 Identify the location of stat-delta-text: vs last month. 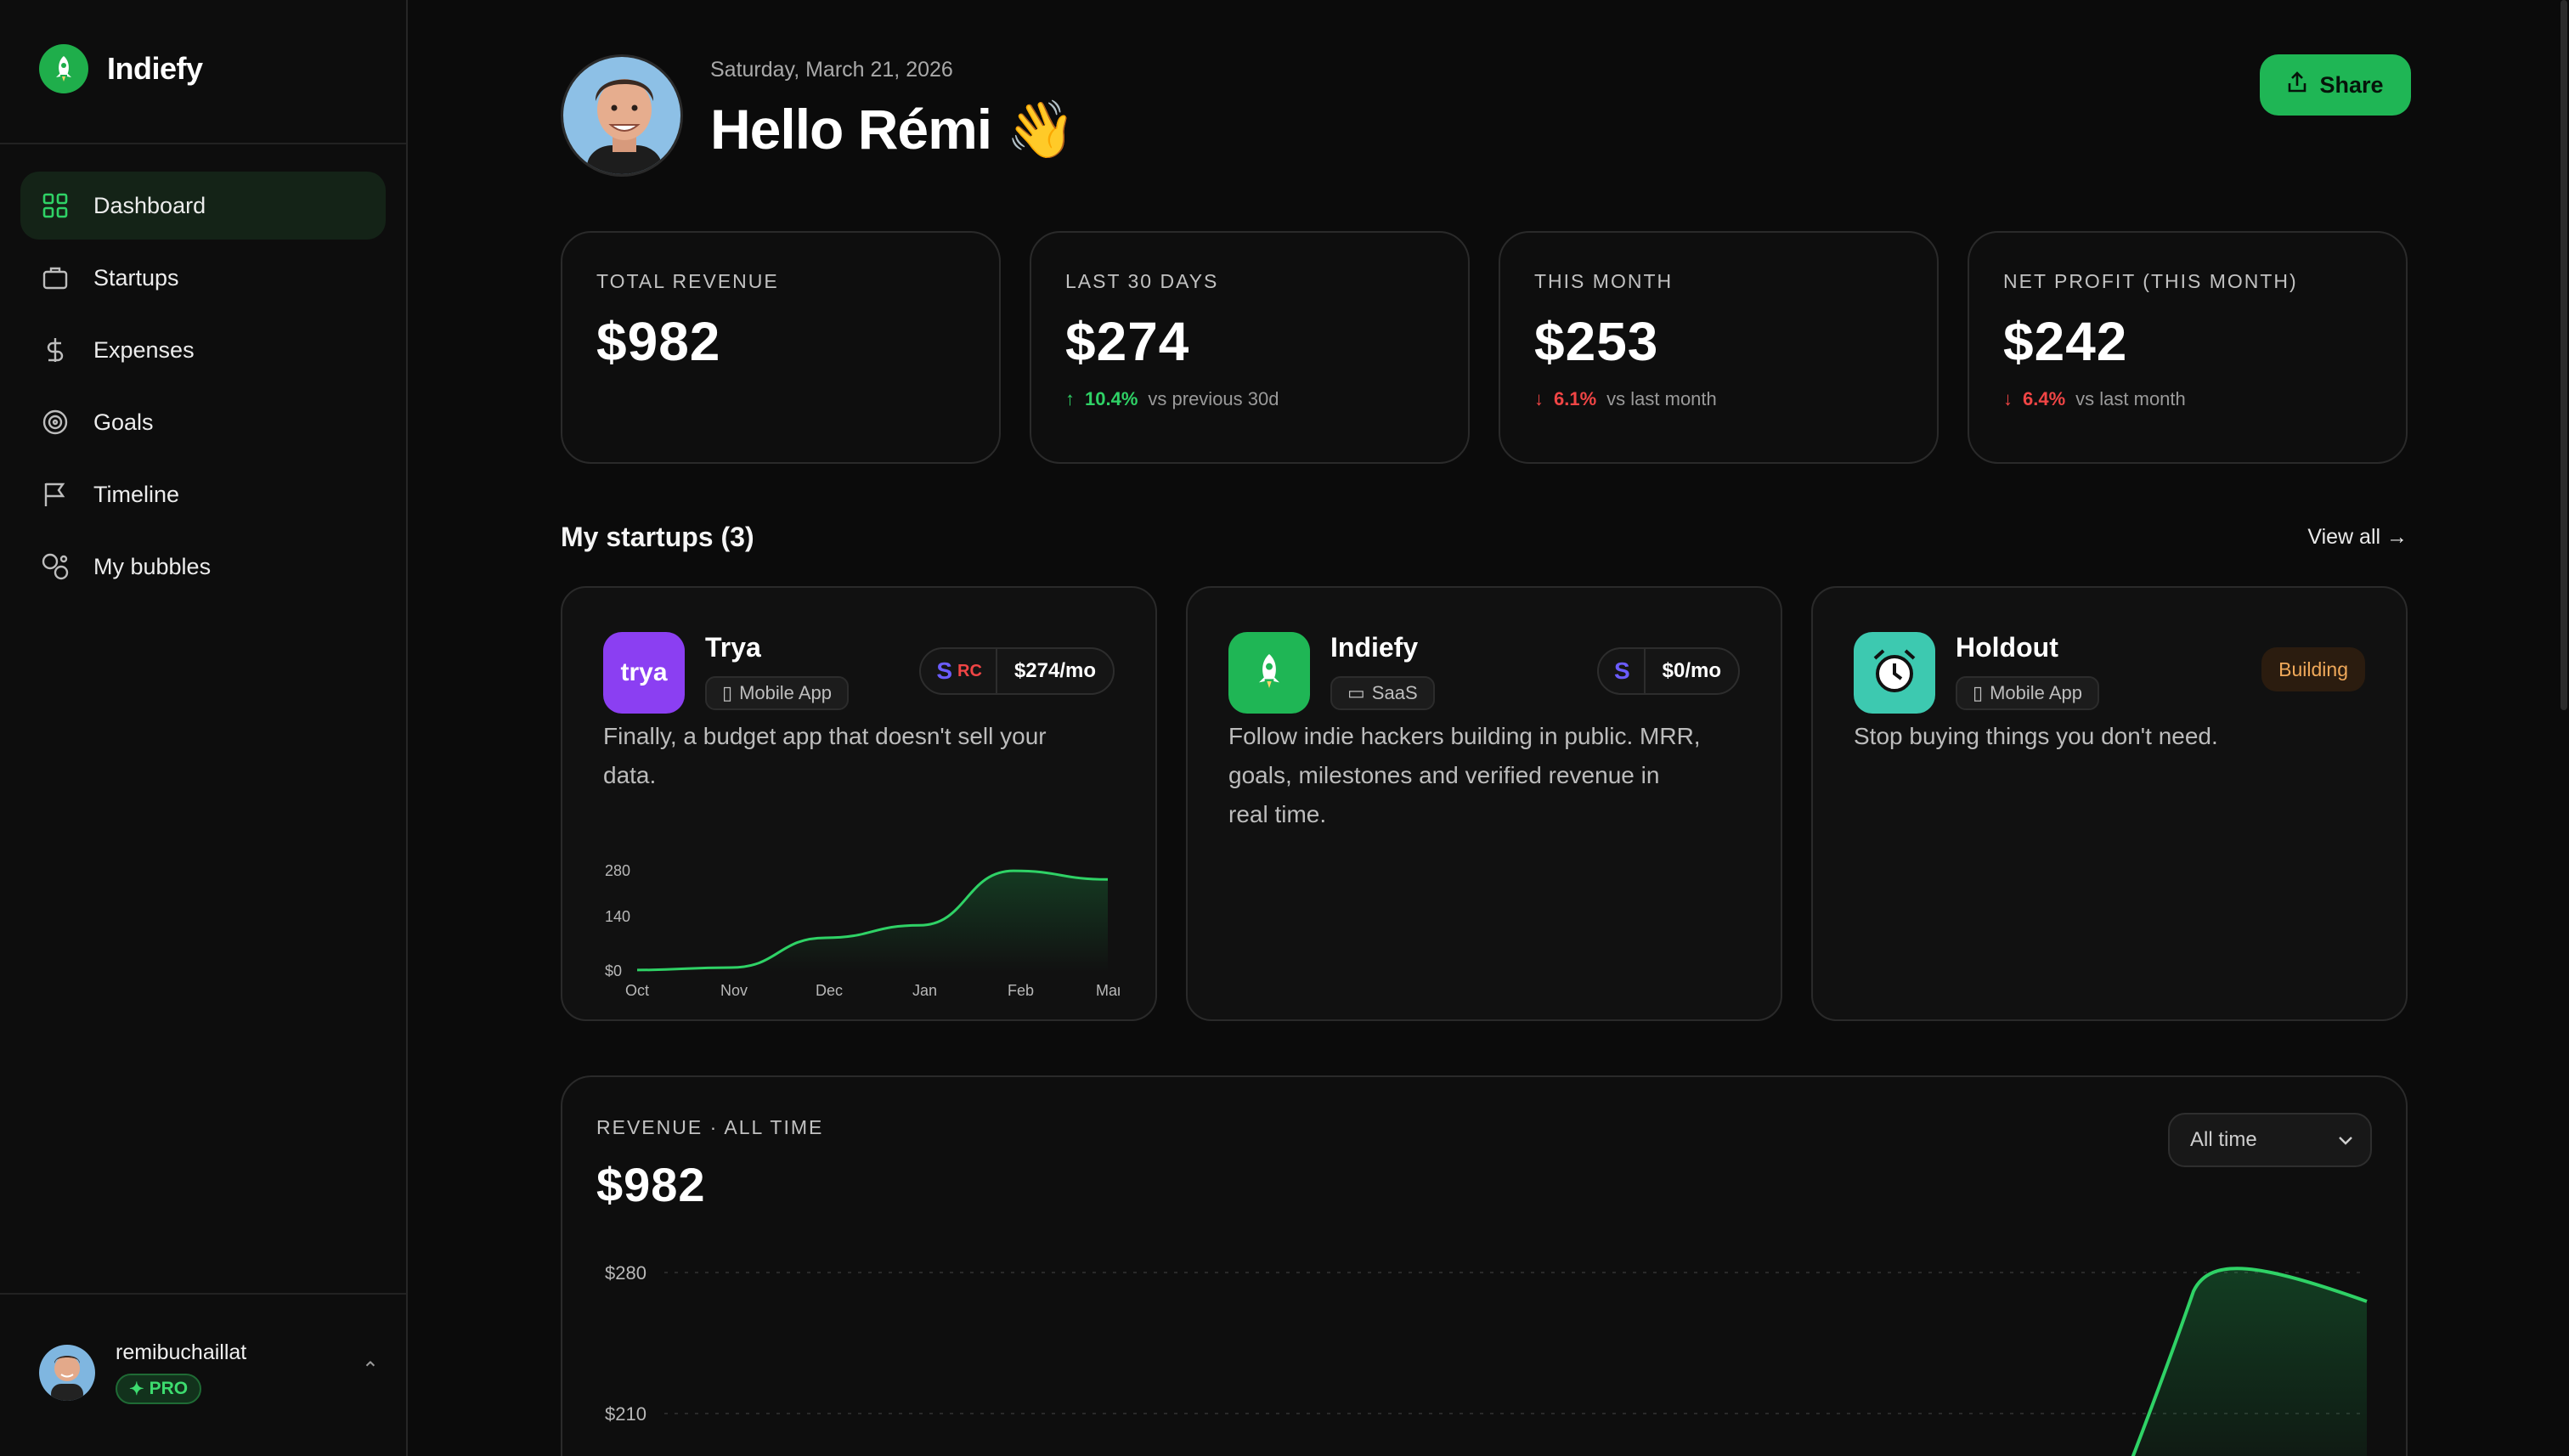
(1662, 398).